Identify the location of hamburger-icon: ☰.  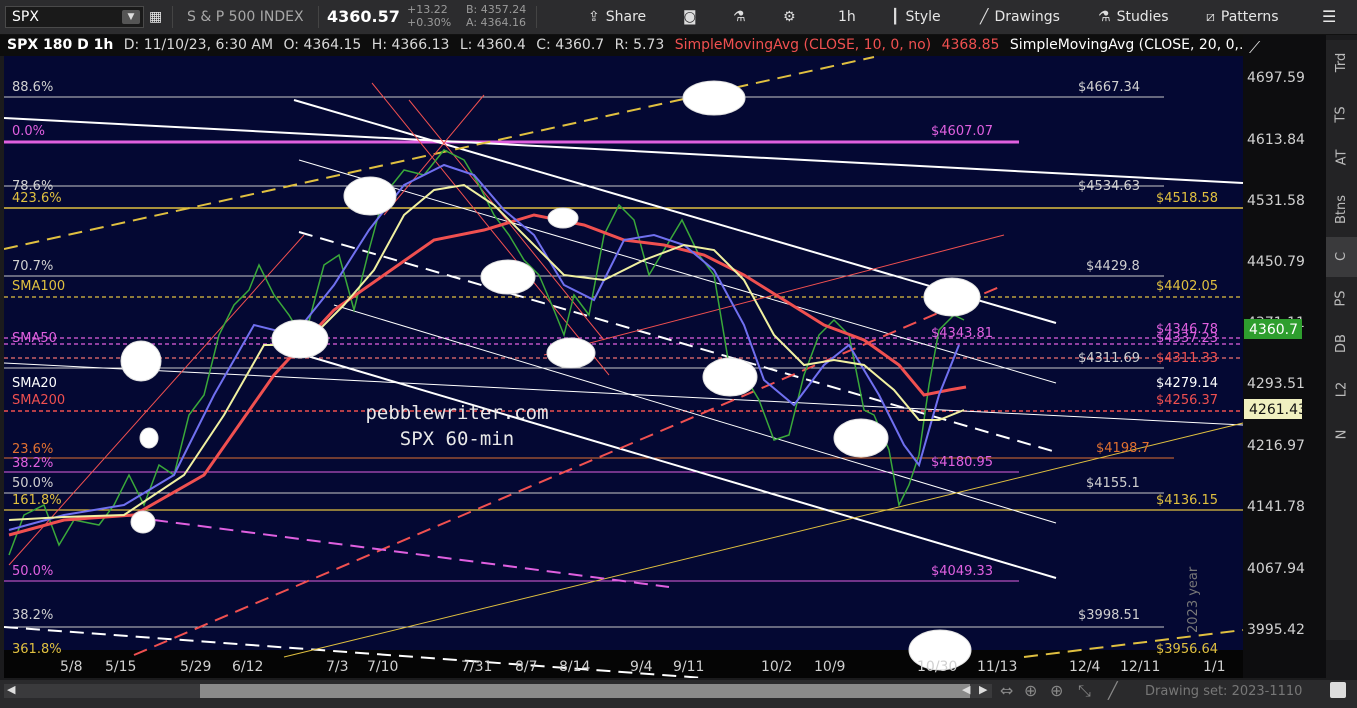
(1329, 16).